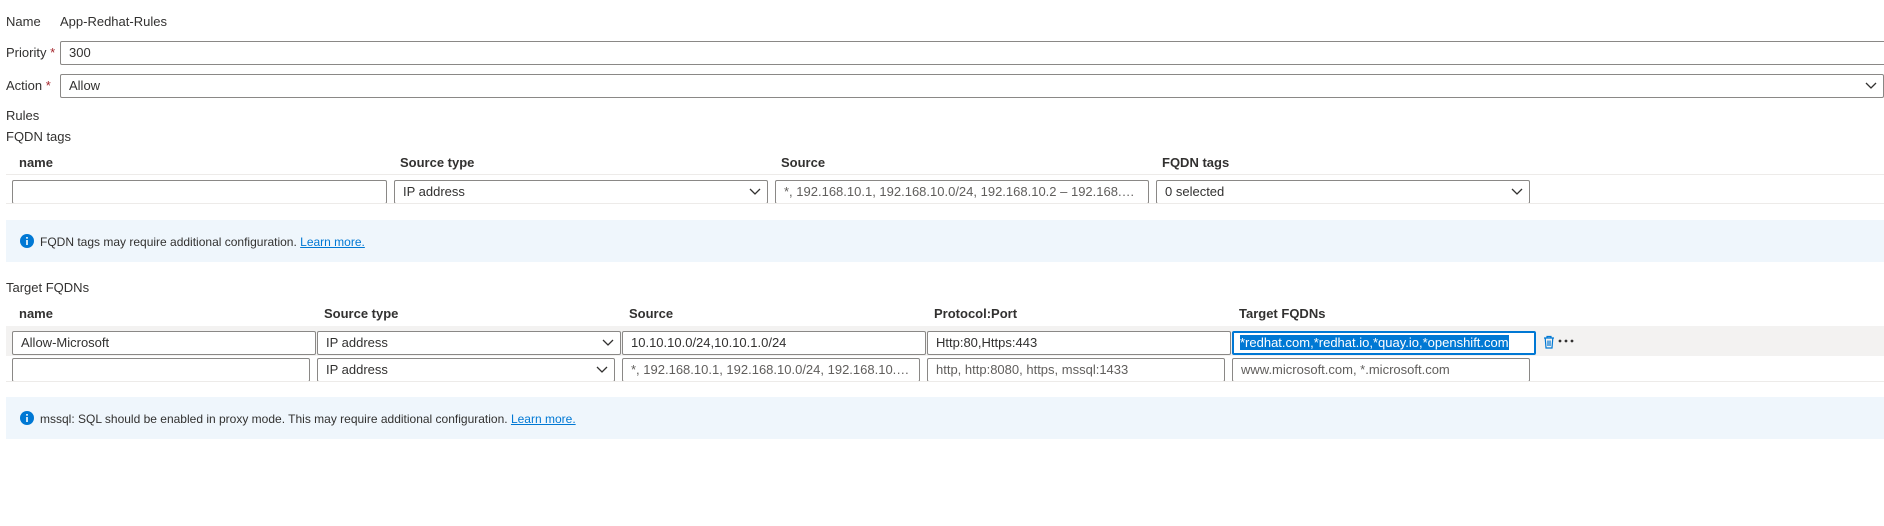 This screenshot has width=1884, height=526. Describe the element at coordinates (972, 86) in the screenshot. I see `action-dropdown: Allow` at that location.